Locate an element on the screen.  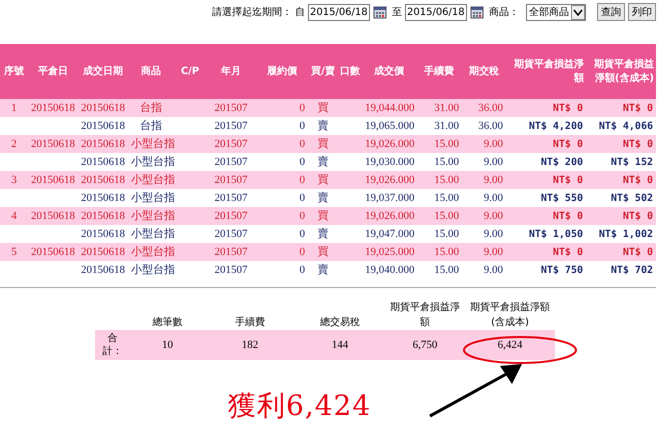
summary-value: 144 is located at coordinates (340, 344).